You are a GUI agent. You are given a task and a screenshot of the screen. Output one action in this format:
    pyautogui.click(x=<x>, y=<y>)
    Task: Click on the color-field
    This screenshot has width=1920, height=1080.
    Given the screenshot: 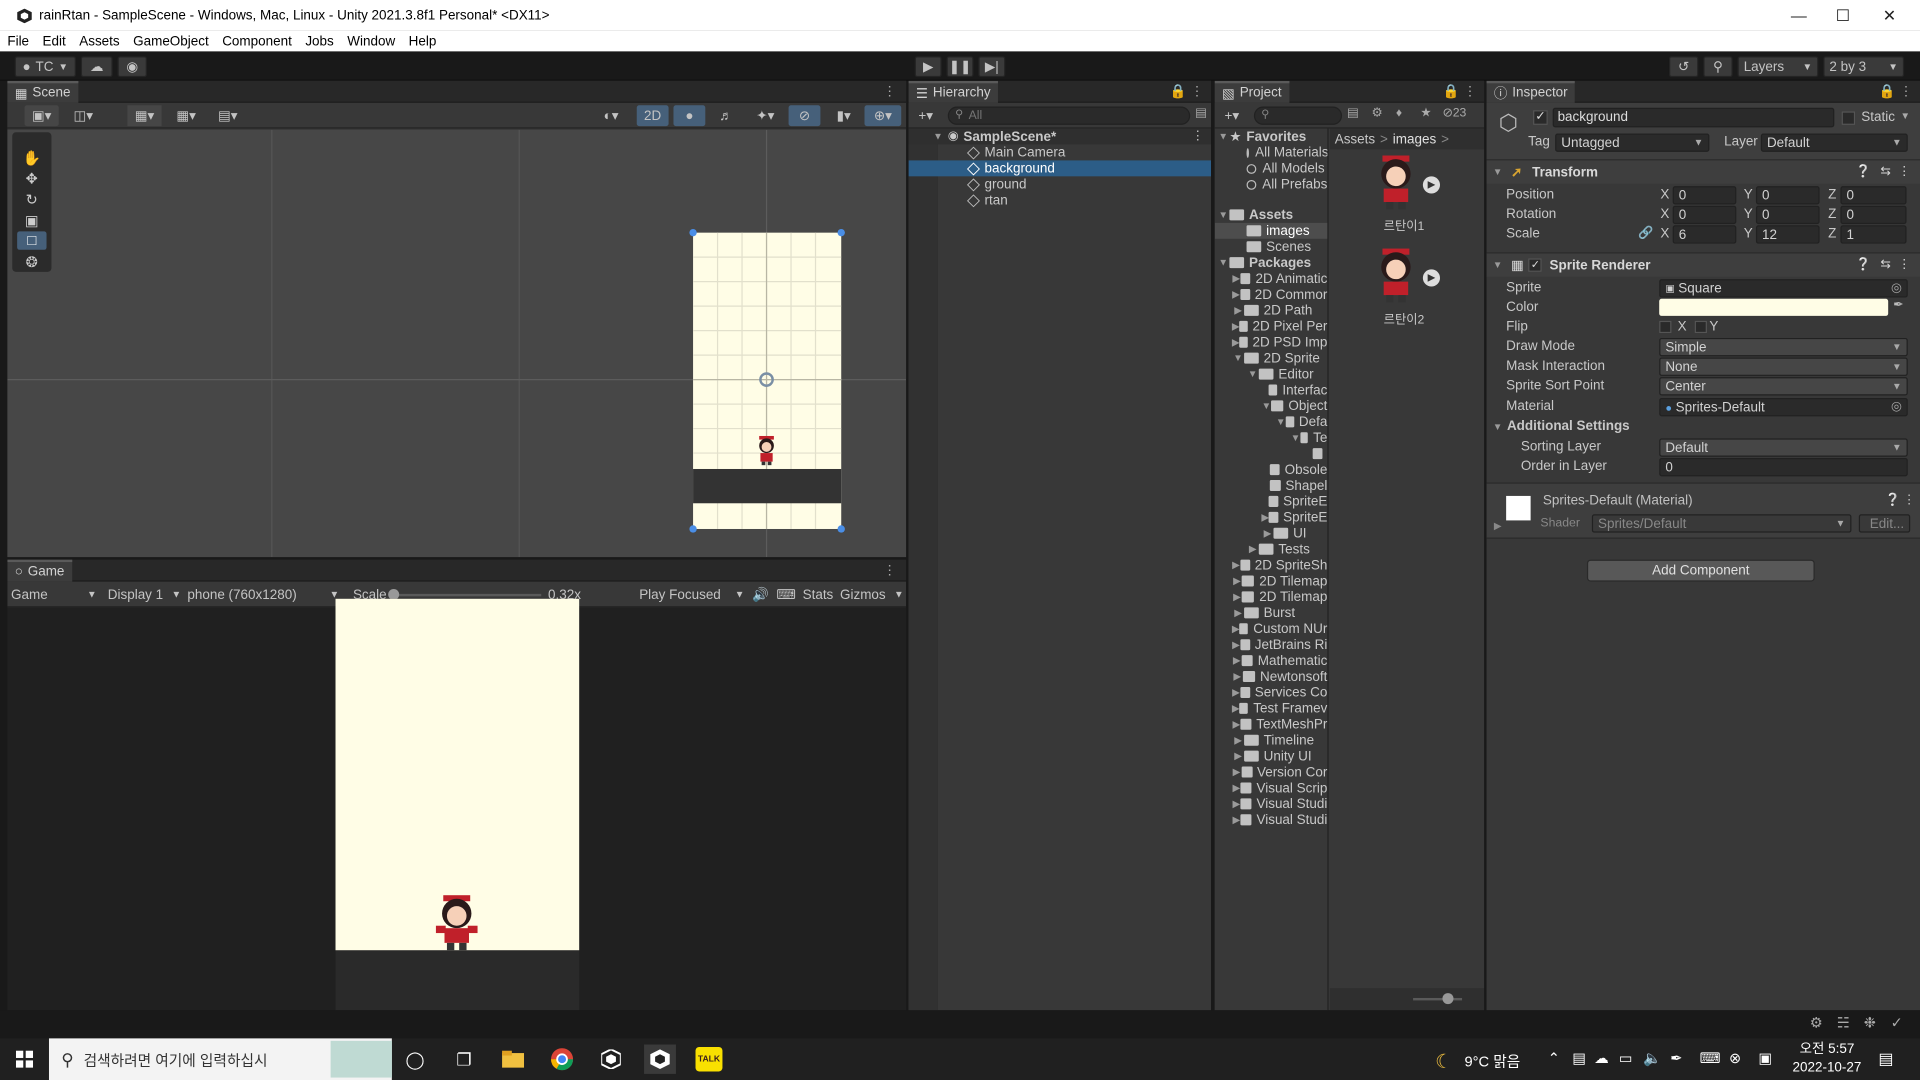 What is the action you would take?
    pyautogui.click(x=1774, y=307)
    